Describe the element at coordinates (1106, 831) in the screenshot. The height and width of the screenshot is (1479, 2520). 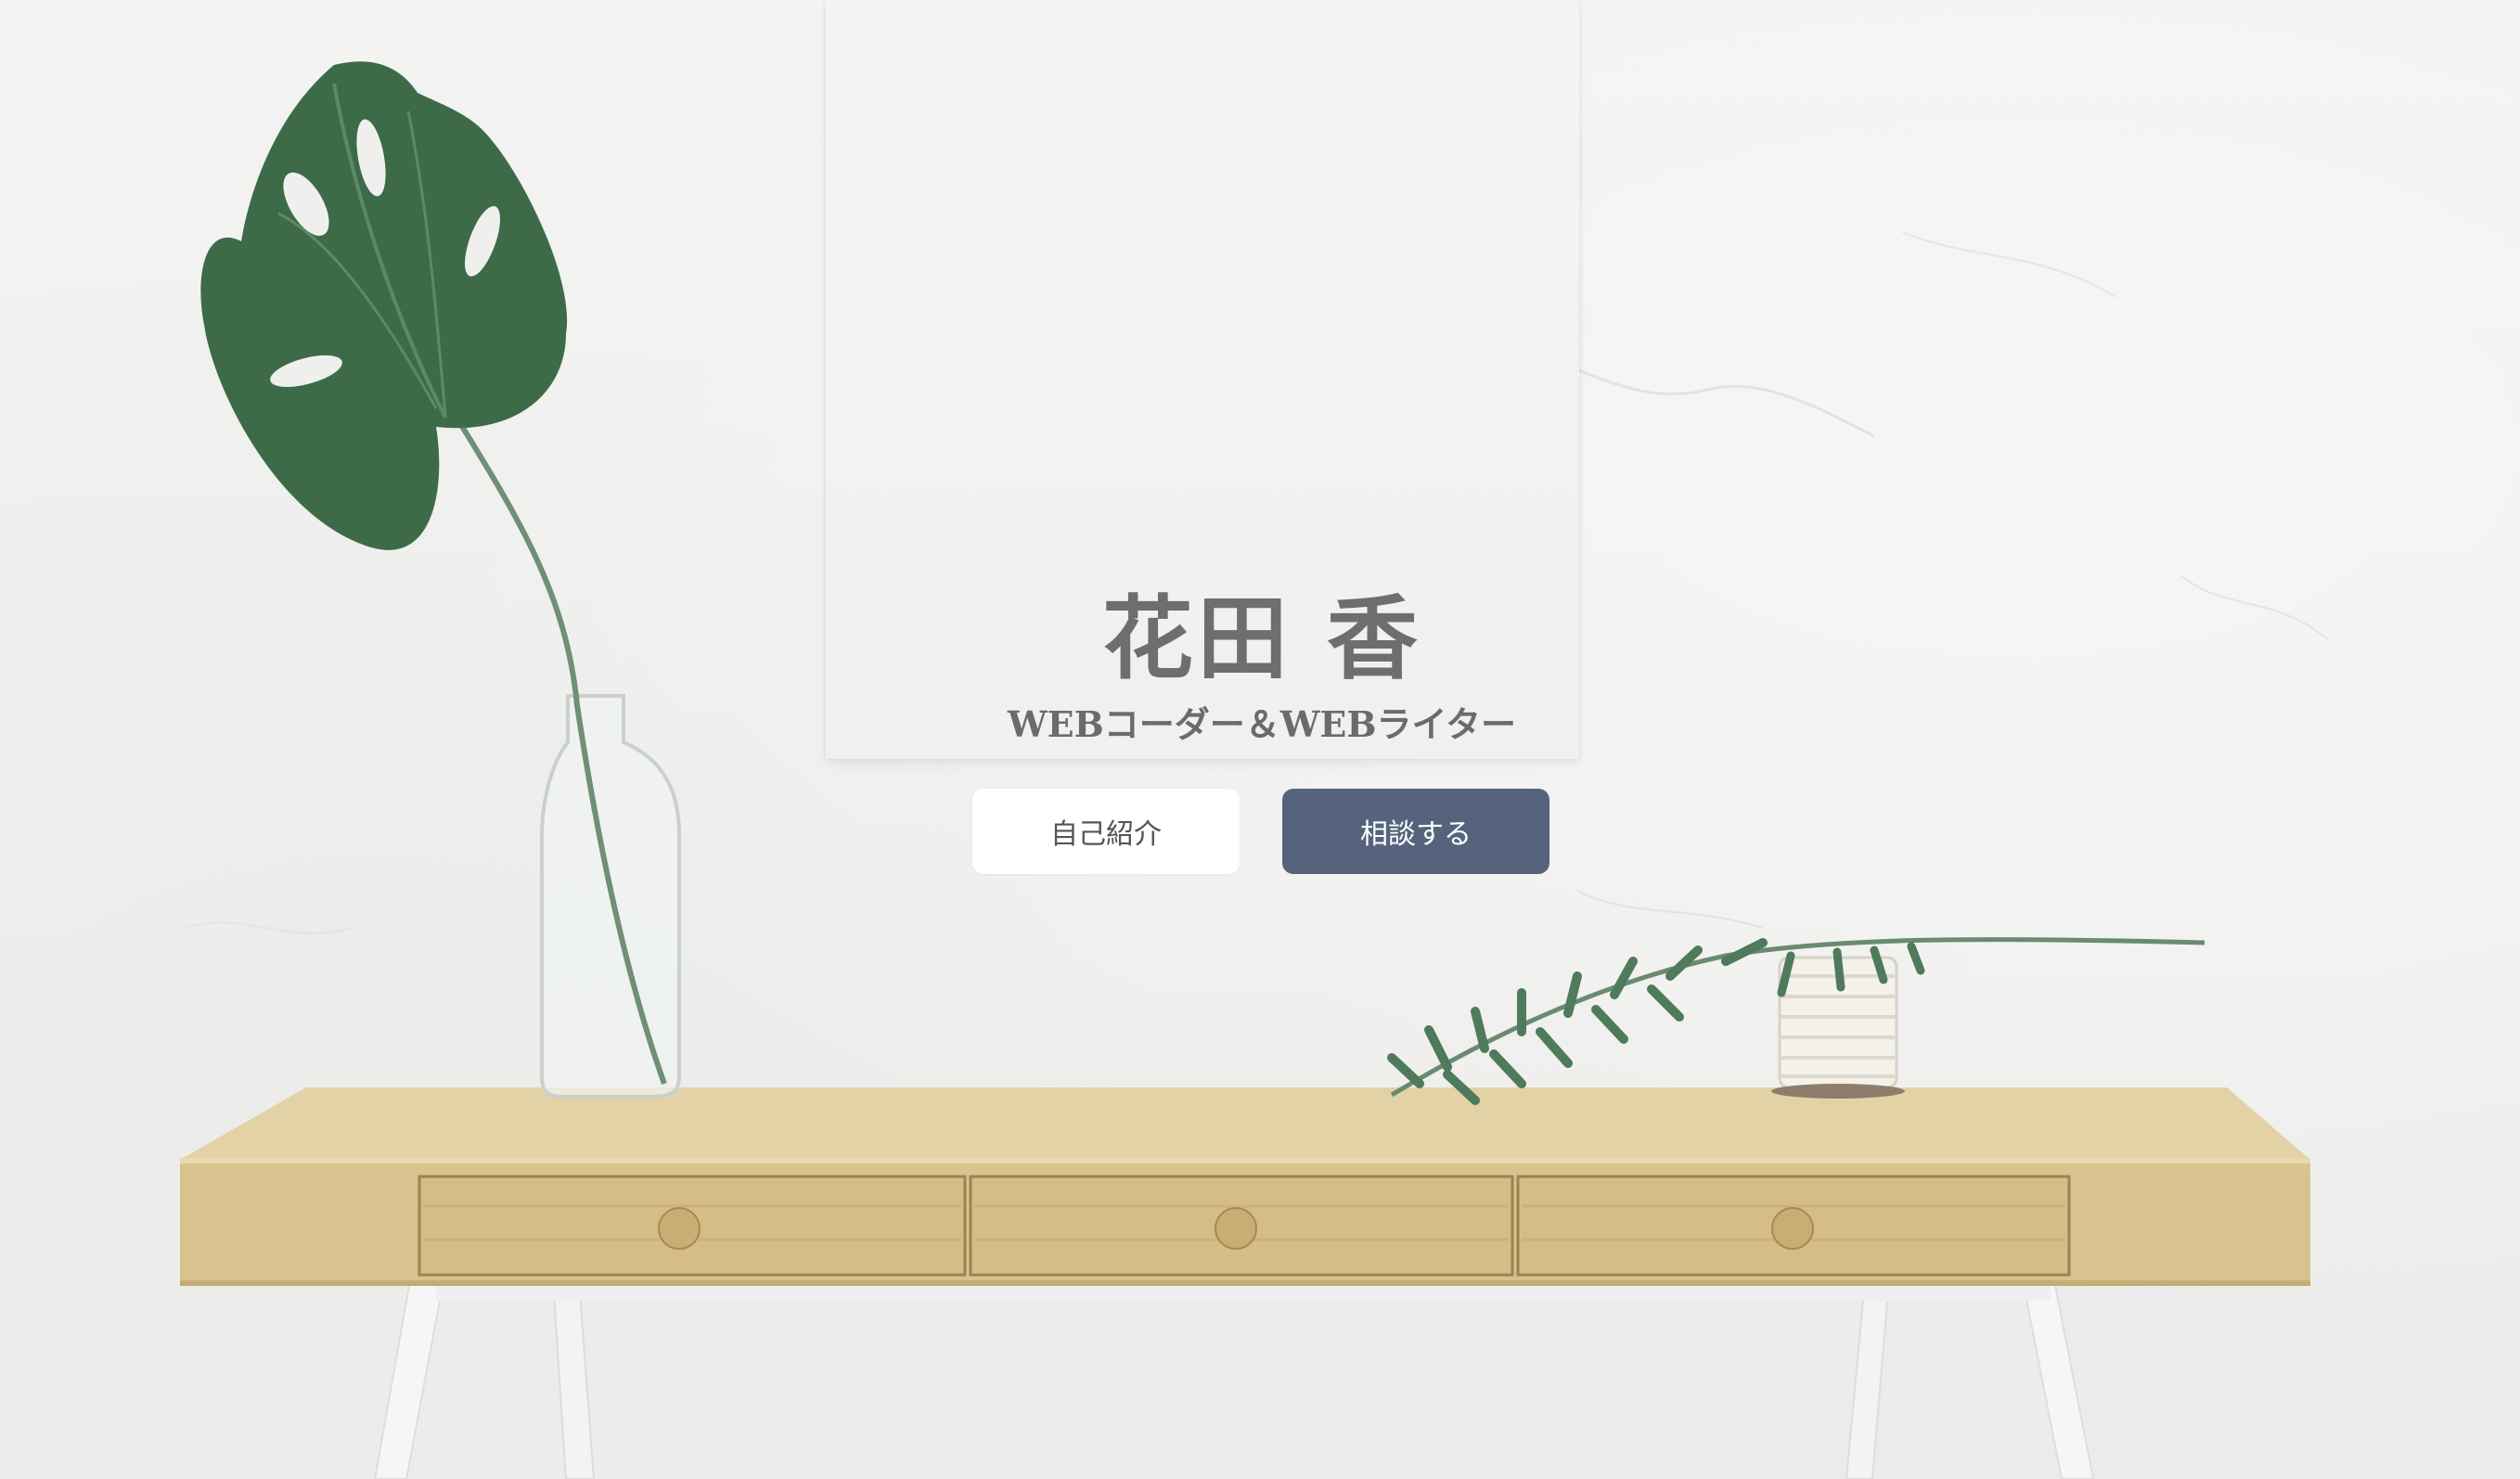
I see `about-button: 自己紹介` at that location.